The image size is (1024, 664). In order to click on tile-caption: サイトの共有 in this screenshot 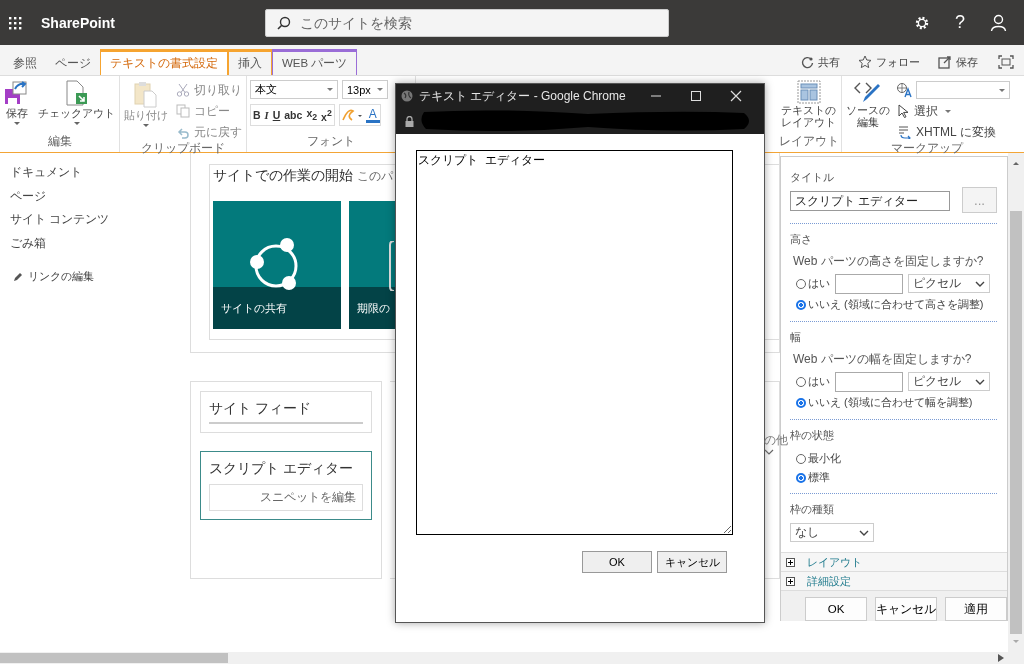, I will do `click(277, 308)`.